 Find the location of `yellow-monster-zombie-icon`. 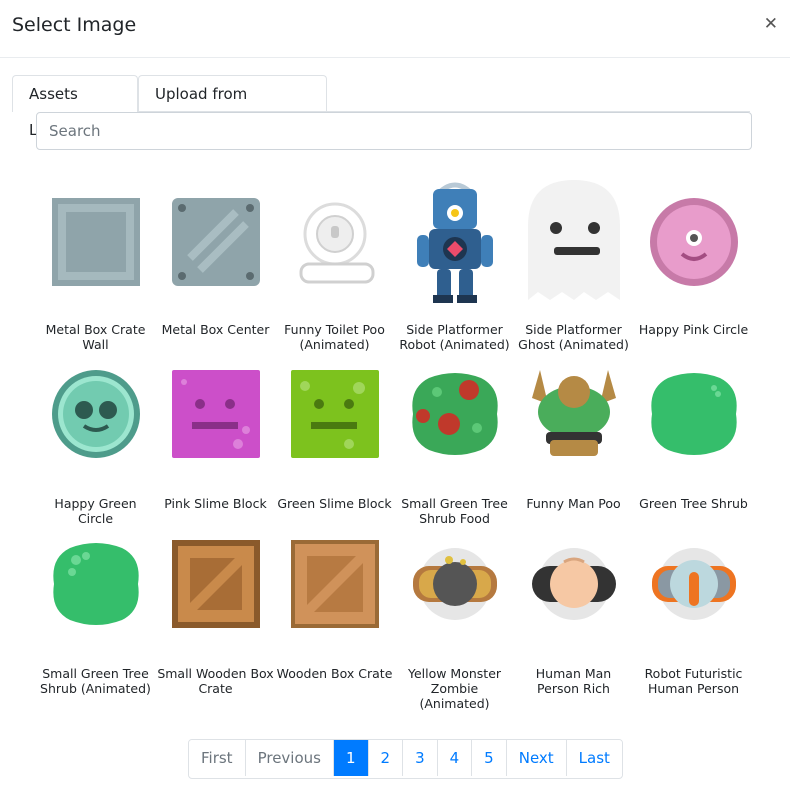

yellow-monster-zombie-icon is located at coordinates (455, 584).